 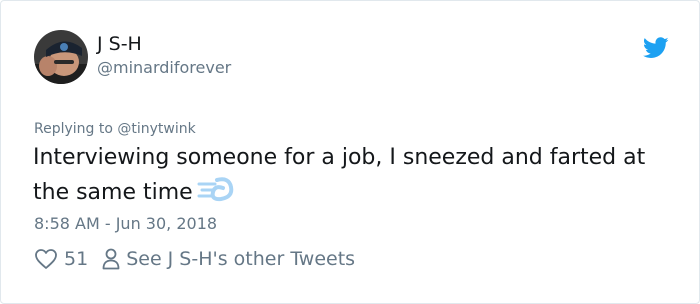 What do you see at coordinates (76, 259) in the screenshot?
I see `like-count: 51` at bounding box center [76, 259].